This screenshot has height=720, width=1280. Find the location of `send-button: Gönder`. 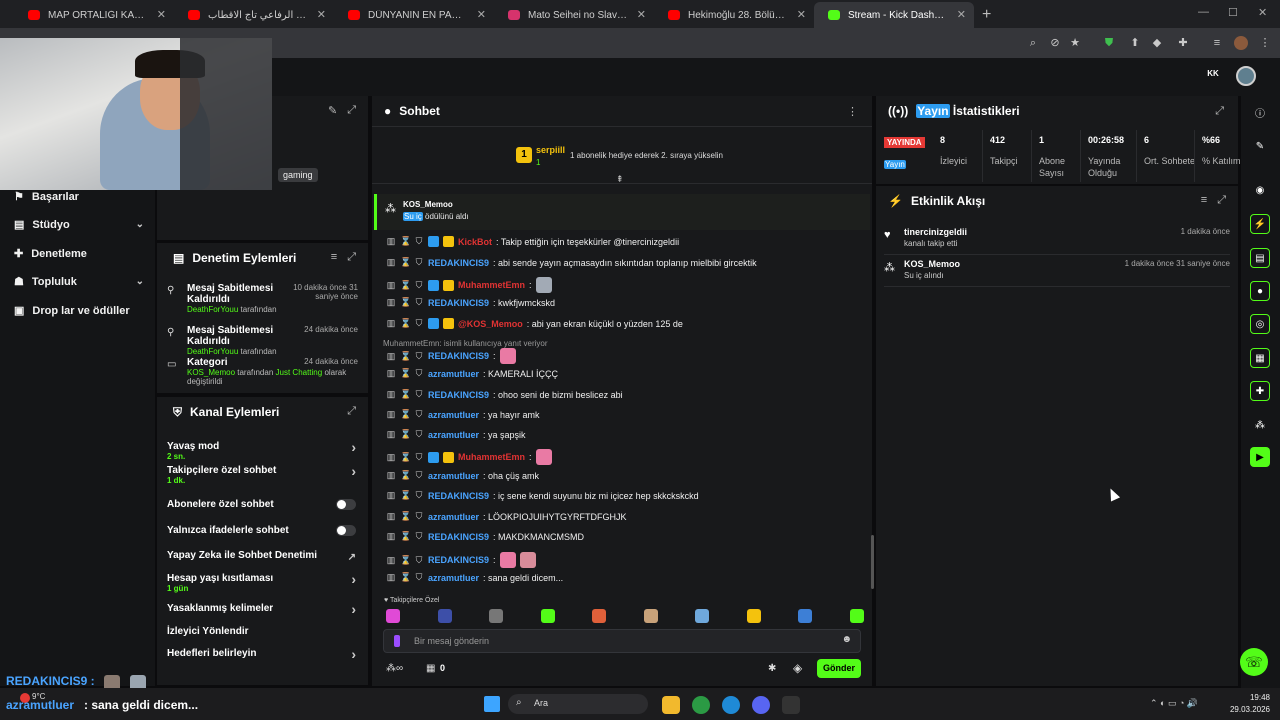

send-button: Gönder is located at coordinates (839, 668).